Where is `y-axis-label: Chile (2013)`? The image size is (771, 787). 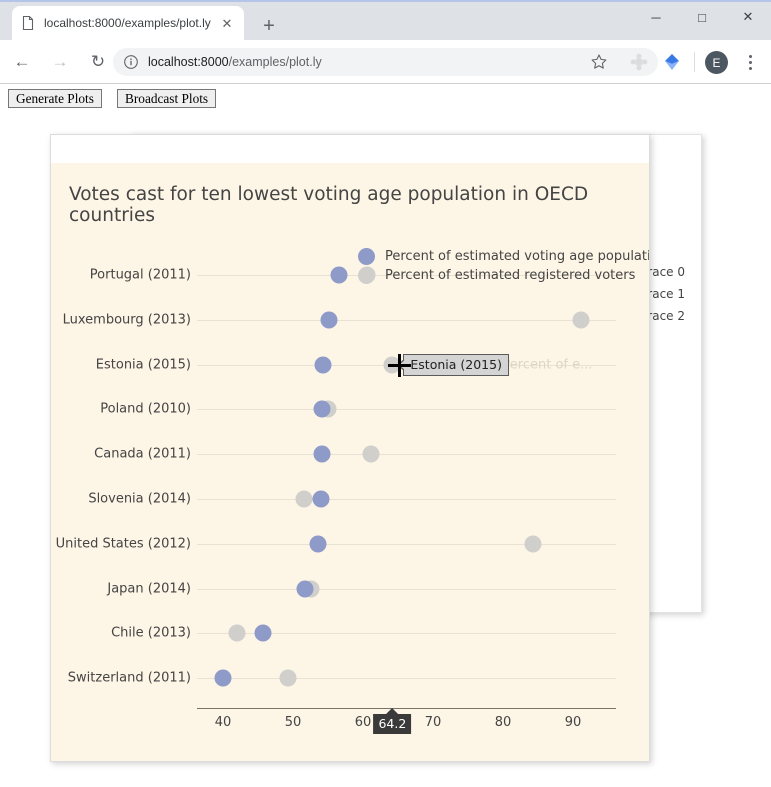 y-axis-label: Chile (2013) is located at coordinates (151, 633).